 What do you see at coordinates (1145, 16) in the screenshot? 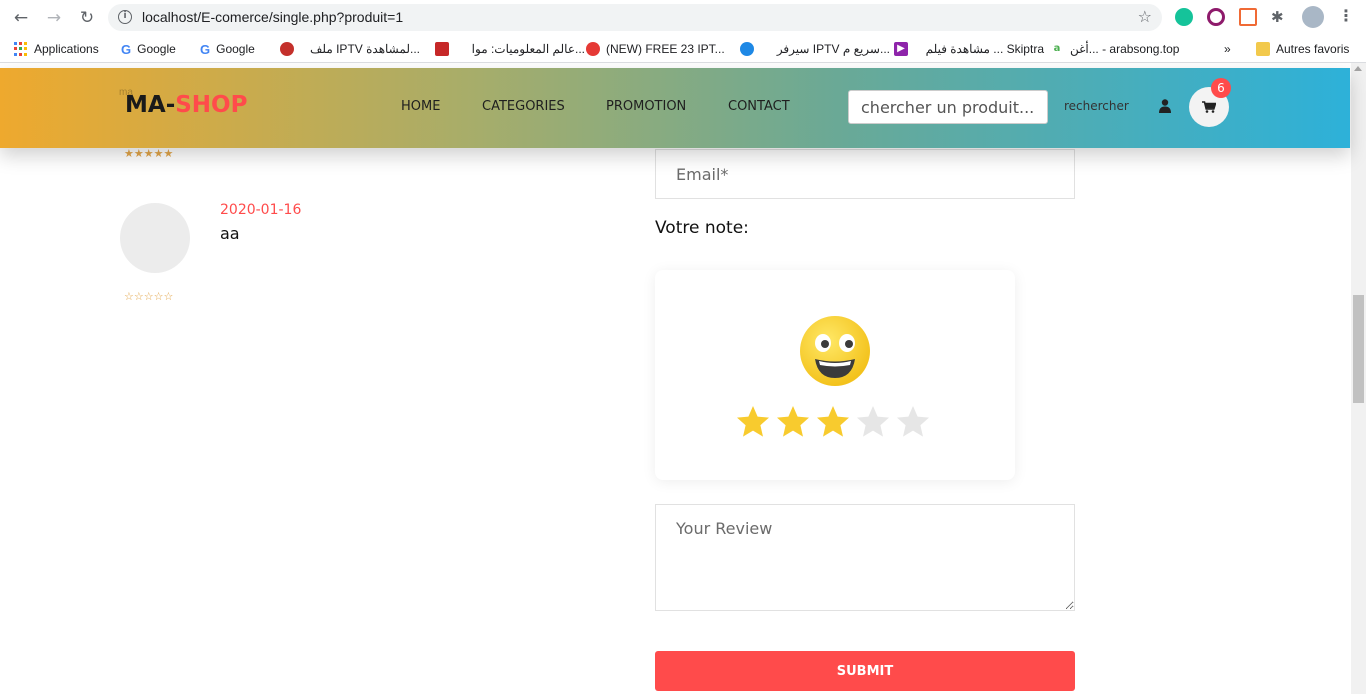
I see `bookmark-star-icon: ☆` at bounding box center [1145, 16].